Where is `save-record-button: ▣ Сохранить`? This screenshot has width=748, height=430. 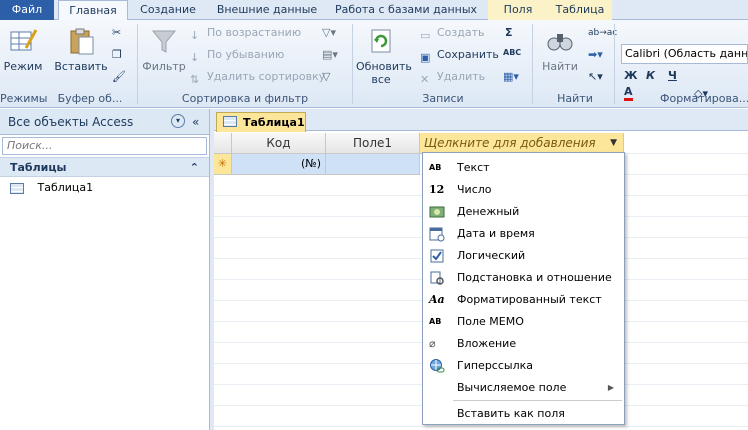 save-record-button: ▣ Сохранить is located at coordinates (459, 55).